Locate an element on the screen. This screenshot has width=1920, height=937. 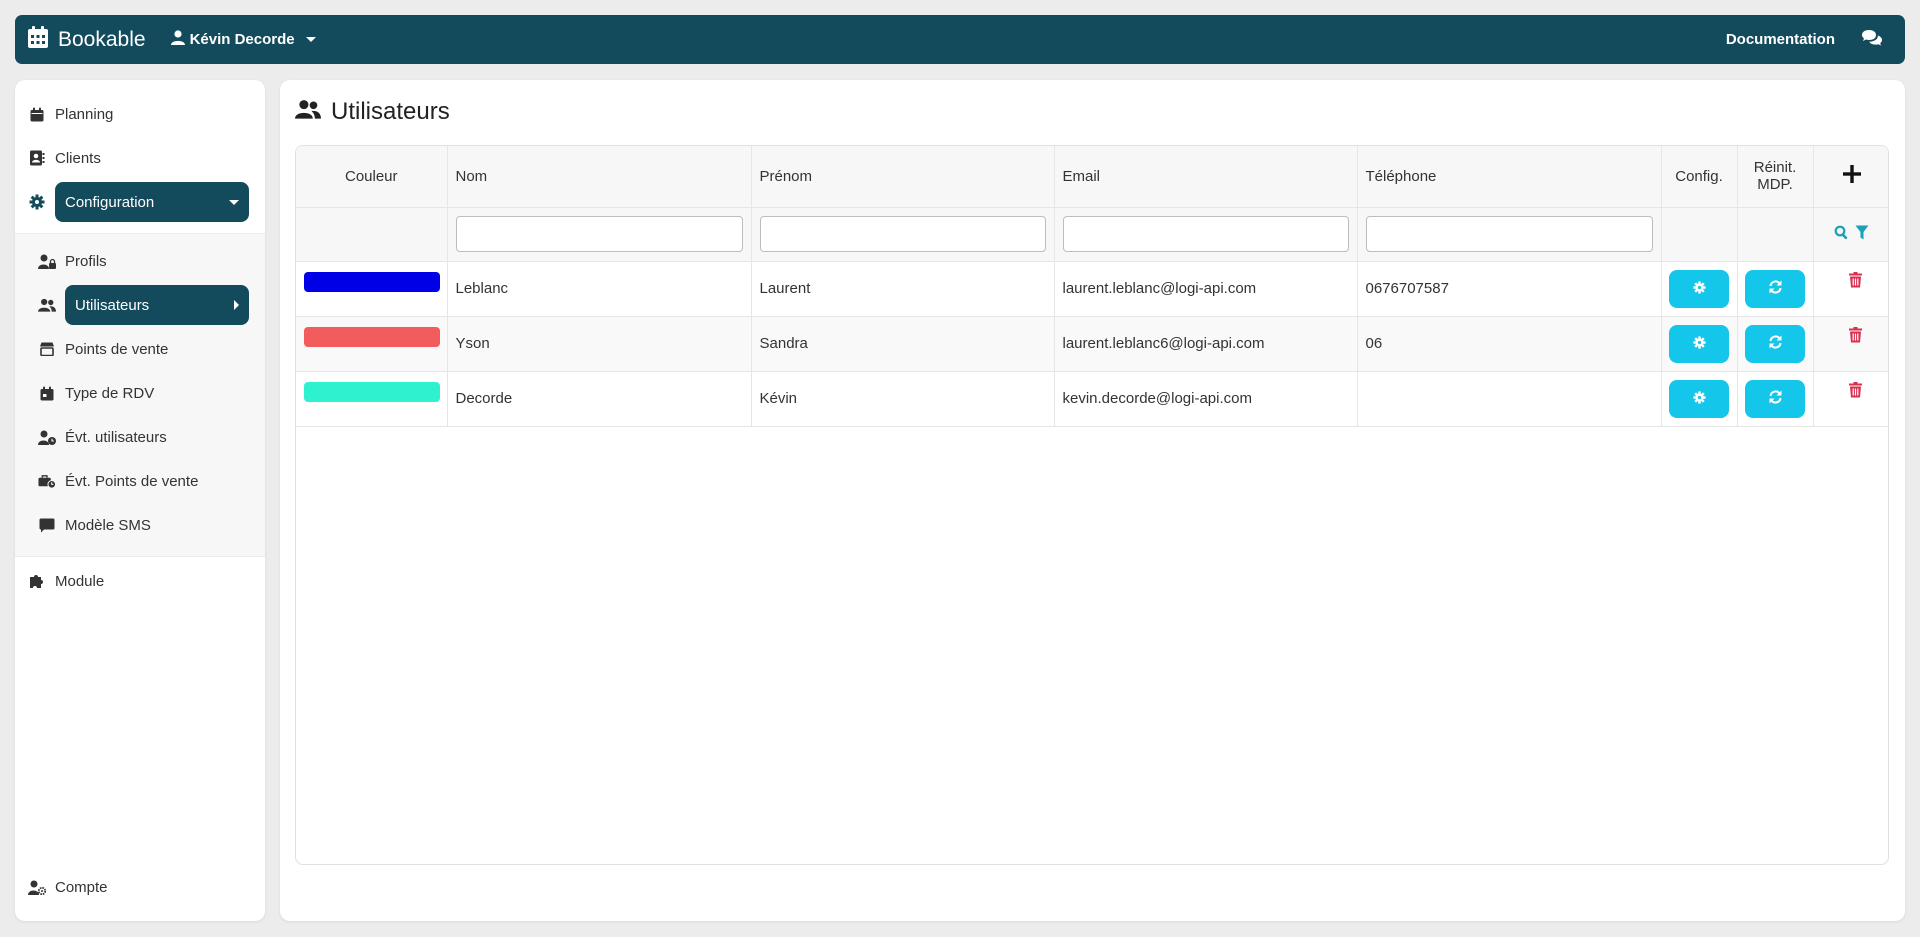
cell-telephone is located at coordinates (1509, 399).